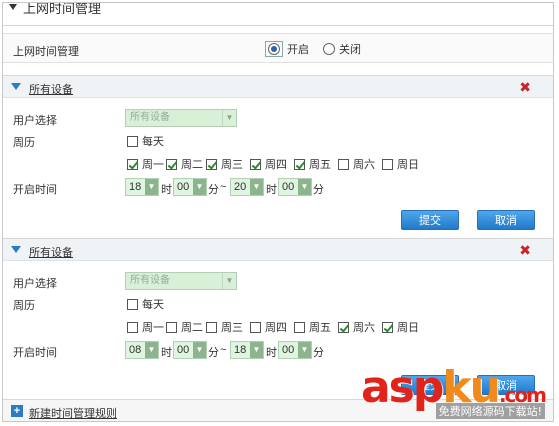 This screenshot has height=426, width=559. I want to click on user-select-label: 用户选择, so click(35, 121).